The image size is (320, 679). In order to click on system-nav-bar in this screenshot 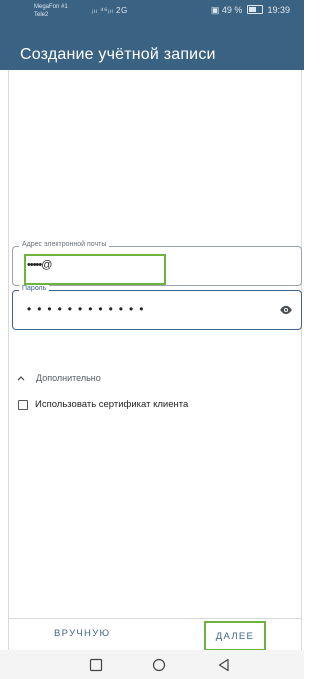, I will do `click(152, 664)`.